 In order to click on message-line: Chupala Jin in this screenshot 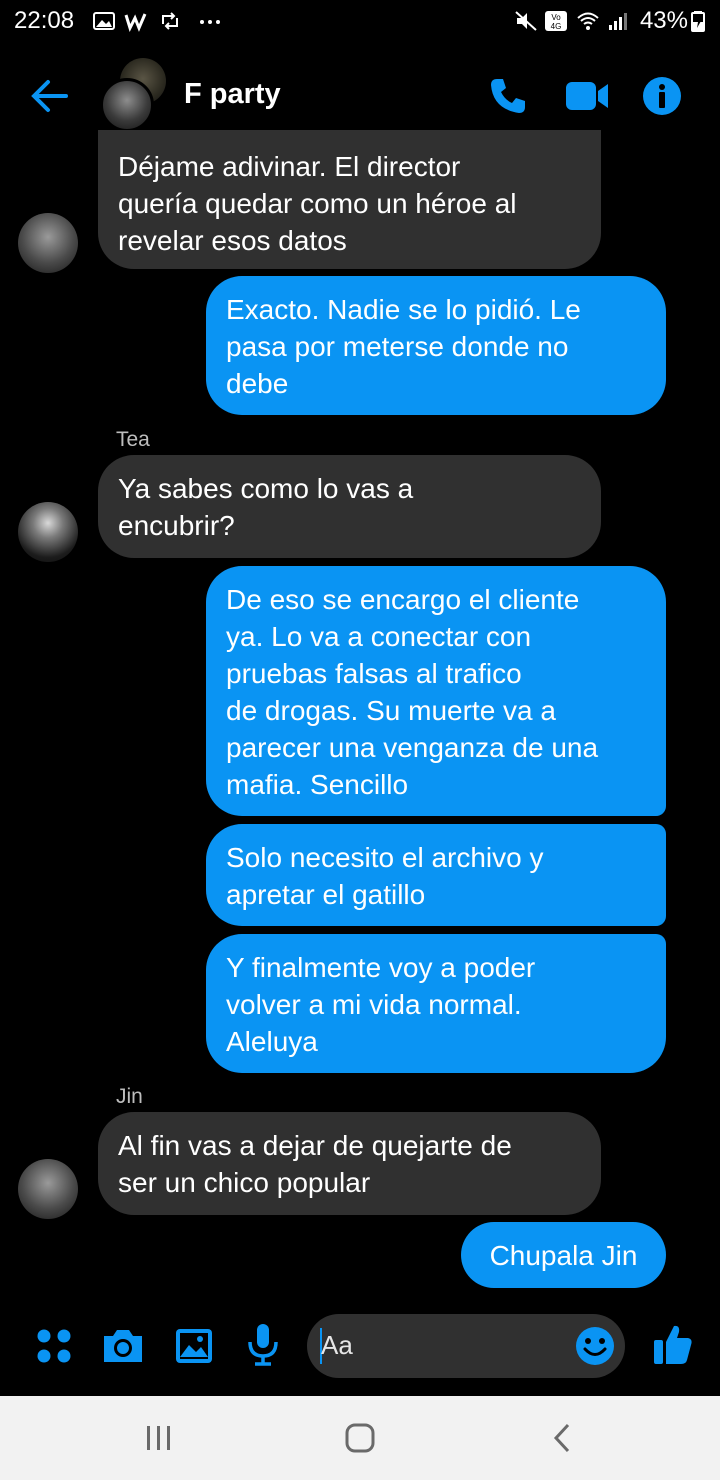, I will do `click(563, 1255)`.